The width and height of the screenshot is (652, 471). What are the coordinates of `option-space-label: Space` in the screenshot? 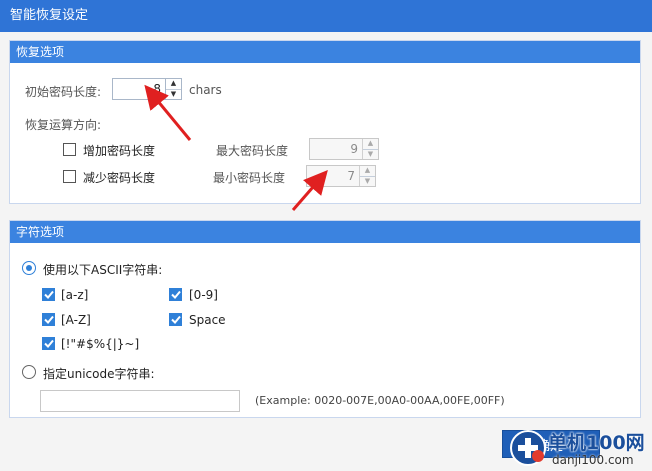 It's located at (207, 320).